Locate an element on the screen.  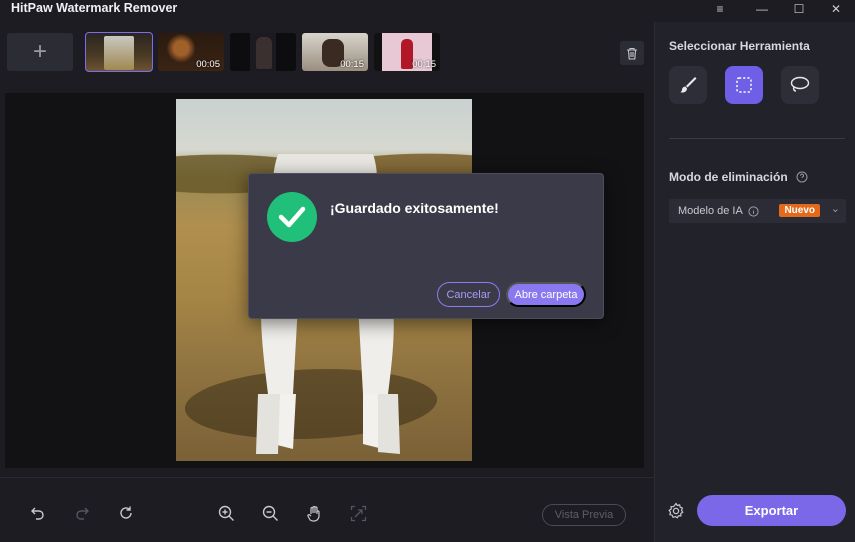
delete-button is located at coordinates (632, 53).